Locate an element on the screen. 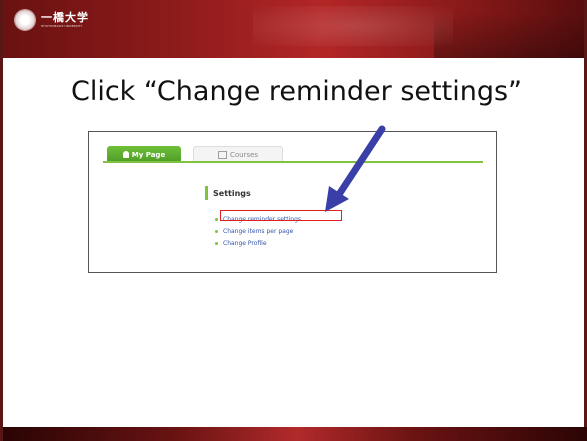 Image resolution: width=587 pixels, height=441 pixels. settings-title: Settings is located at coordinates (232, 193).